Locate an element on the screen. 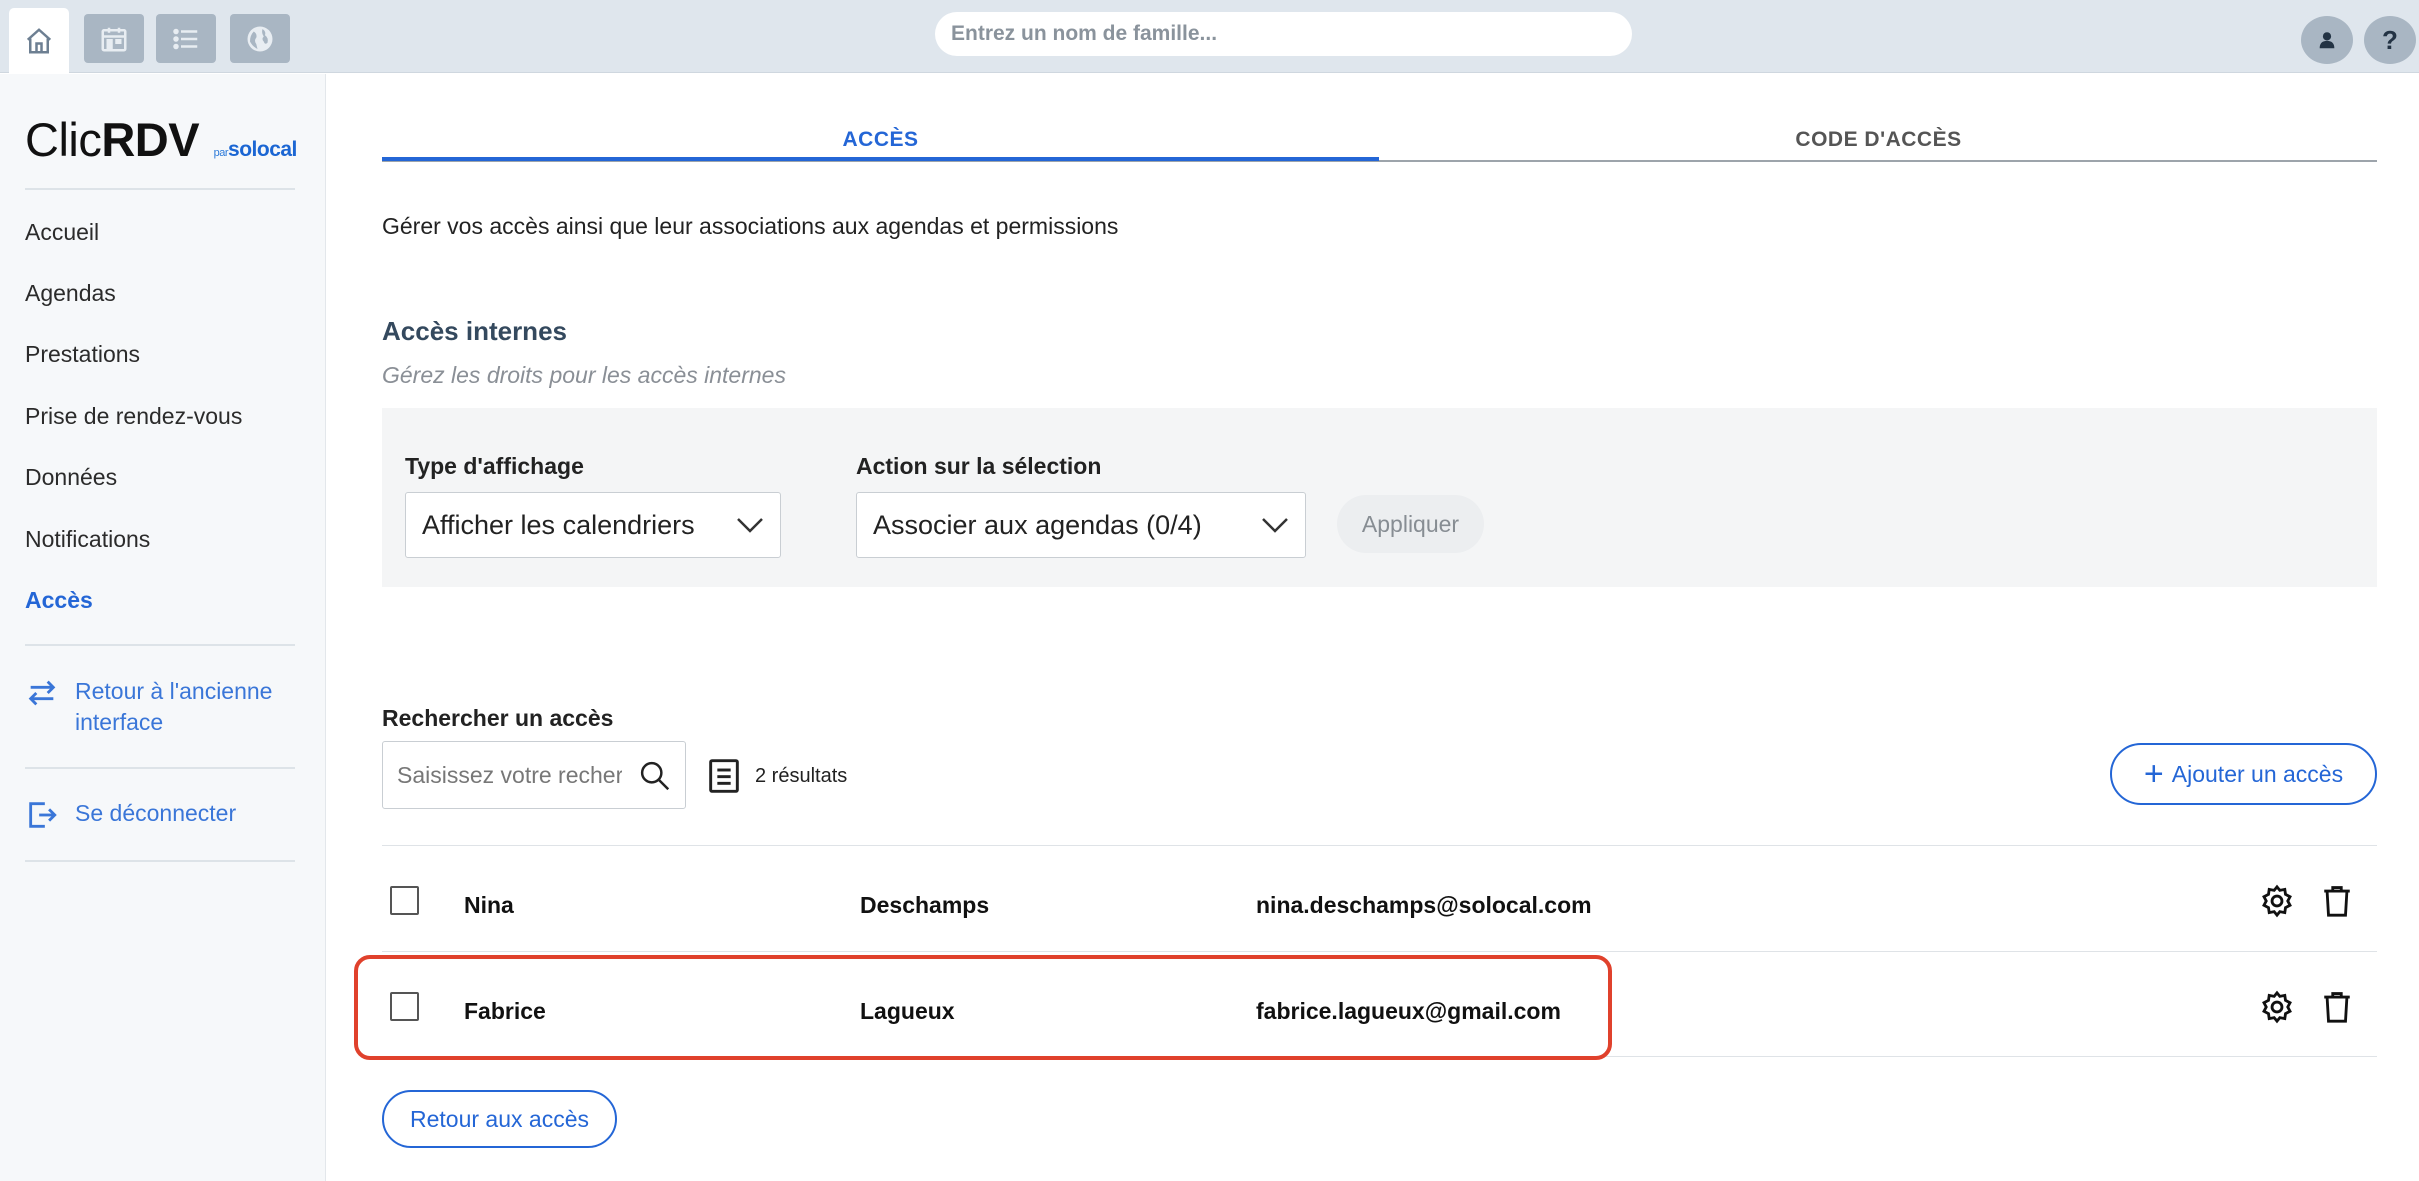 This screenshot has width=2419, height=1181. logo-clic: Clic is located at coordinates (63, 139).